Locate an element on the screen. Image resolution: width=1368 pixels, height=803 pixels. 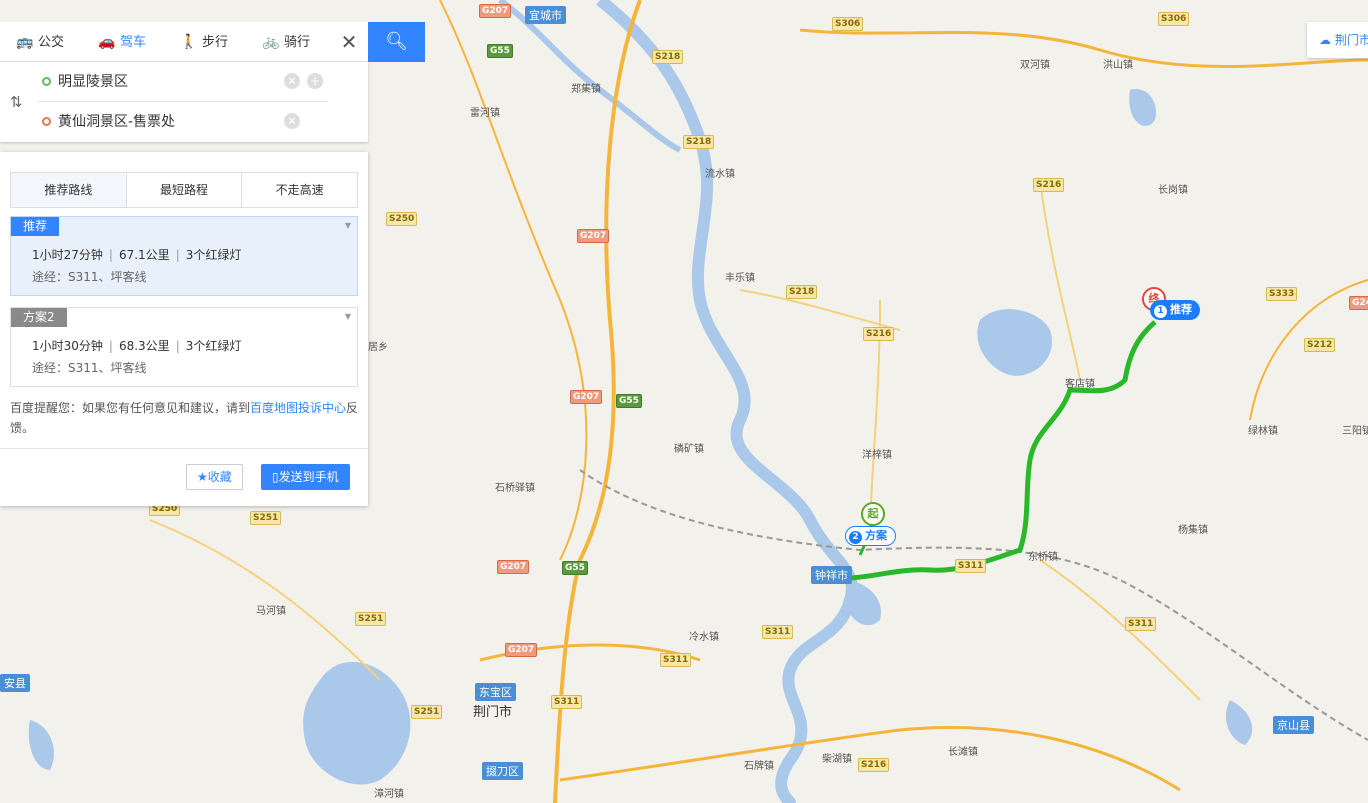
route-summary: 1小时27分钟 | 67.1公里 | 3个红绿灯 is located at coordinates (137, 255).